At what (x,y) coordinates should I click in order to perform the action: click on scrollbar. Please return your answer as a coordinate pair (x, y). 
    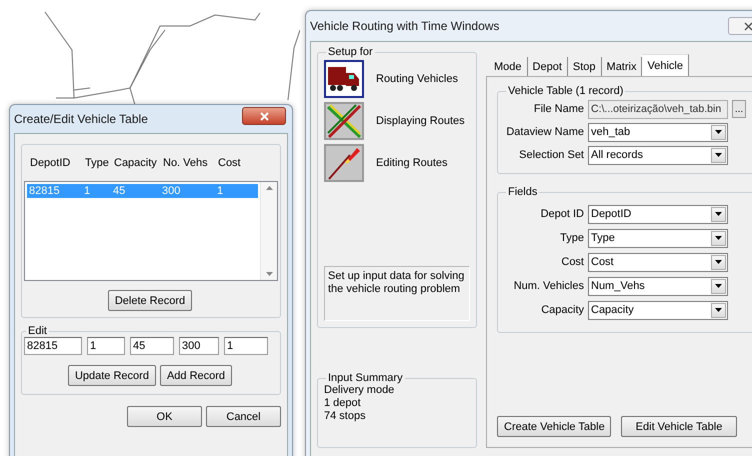
    Looking at the image, I should click on (268, 231).